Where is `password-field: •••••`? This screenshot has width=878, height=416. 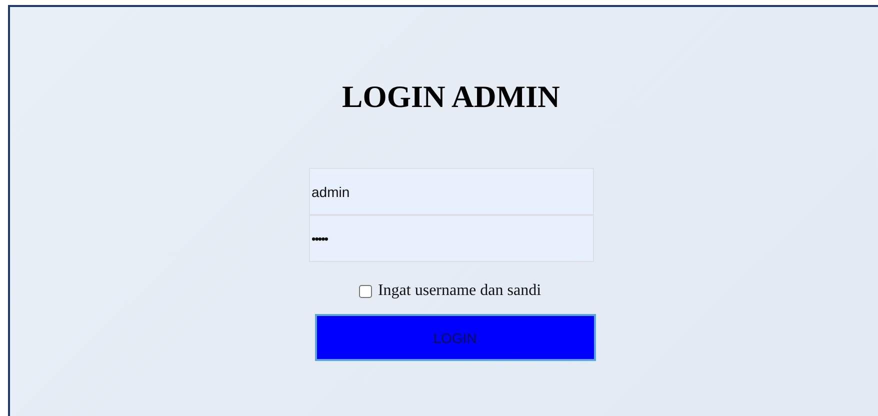
password-field: ••••• is located at coordinates (451, 238).